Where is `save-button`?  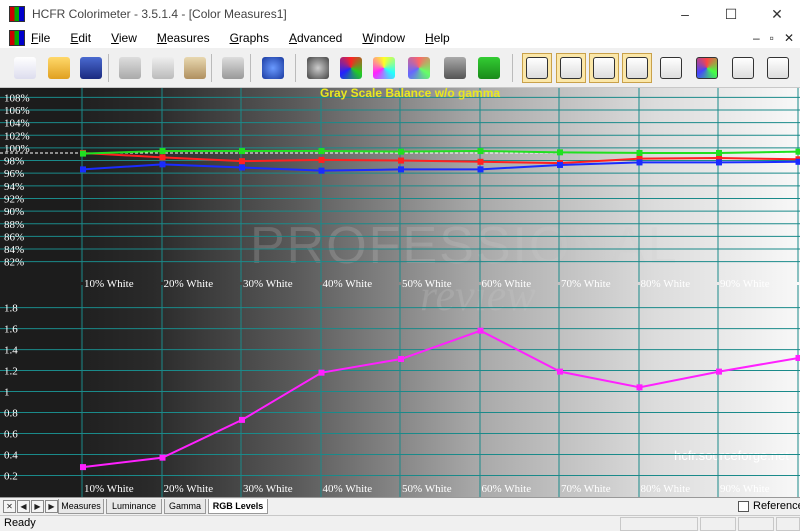
save-button is located at coordinates (91, 68).